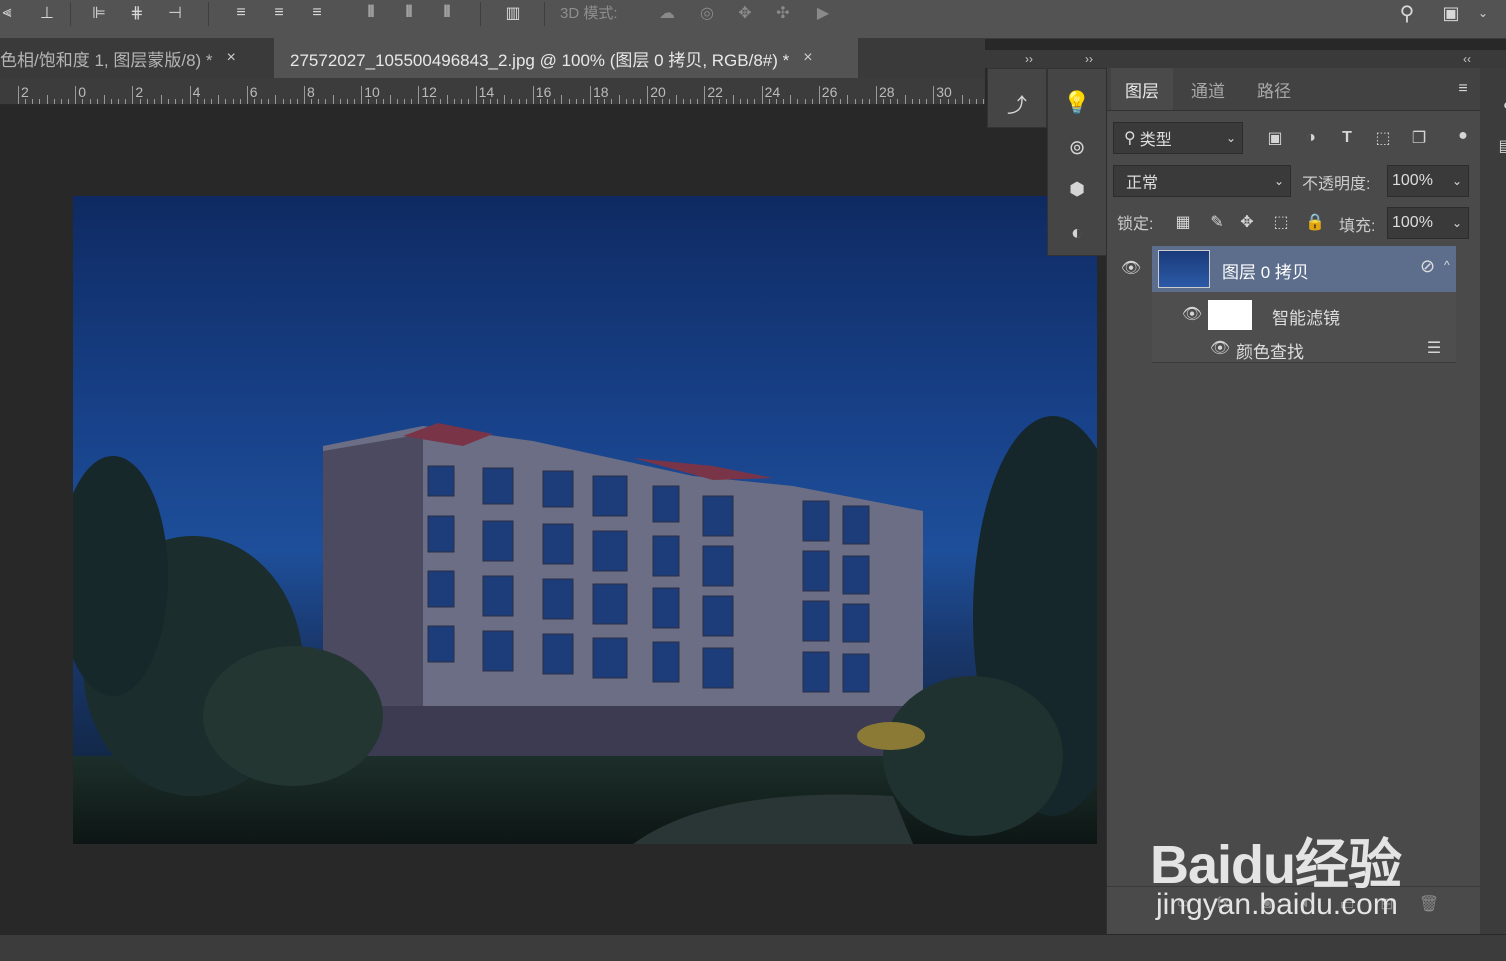 This screenshot has width=1506, height=961. What do you see at coordinates (1463, 89) in the screenshot?
I see `panel-menu-icon: ≡` at bounding box center [1463, 89].